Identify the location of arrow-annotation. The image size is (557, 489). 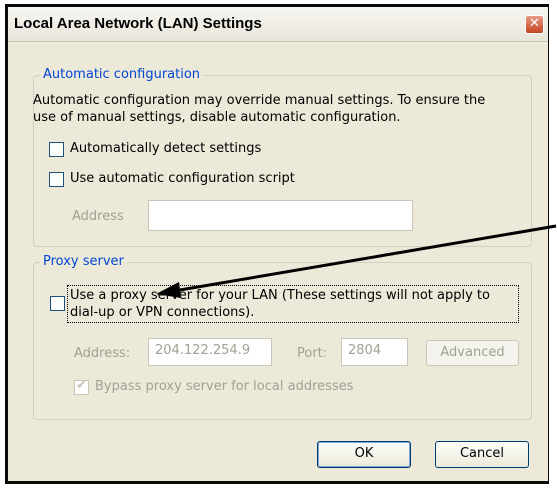
(356, 261).